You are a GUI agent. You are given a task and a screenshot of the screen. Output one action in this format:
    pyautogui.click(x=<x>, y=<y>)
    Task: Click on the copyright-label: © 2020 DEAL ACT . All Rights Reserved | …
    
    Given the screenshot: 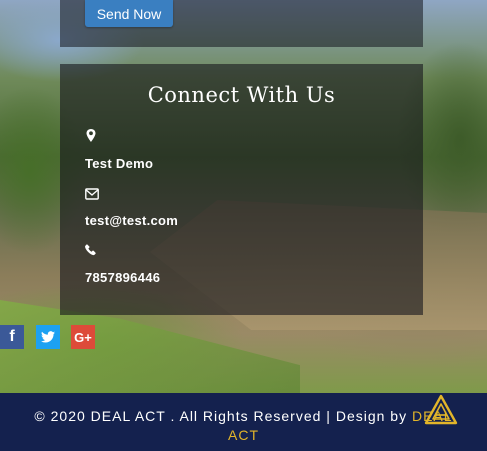 What is the action you would take?
    pyautogui.click(x=223, y=416)
    